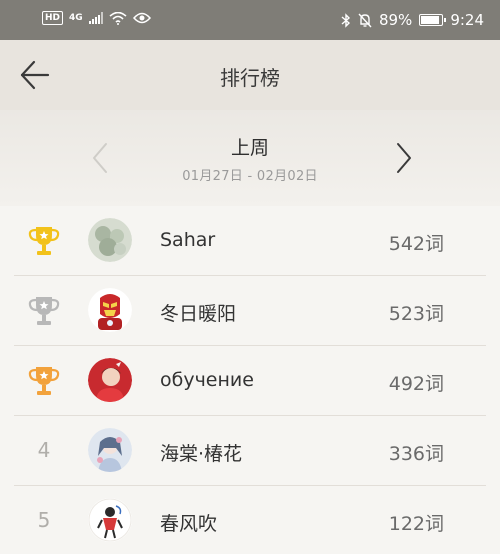 The width and height of the screenshot is (500, 554). Describe the element at coordinates (445, 20) in the screenshot. I see `battery-tip` at that location.